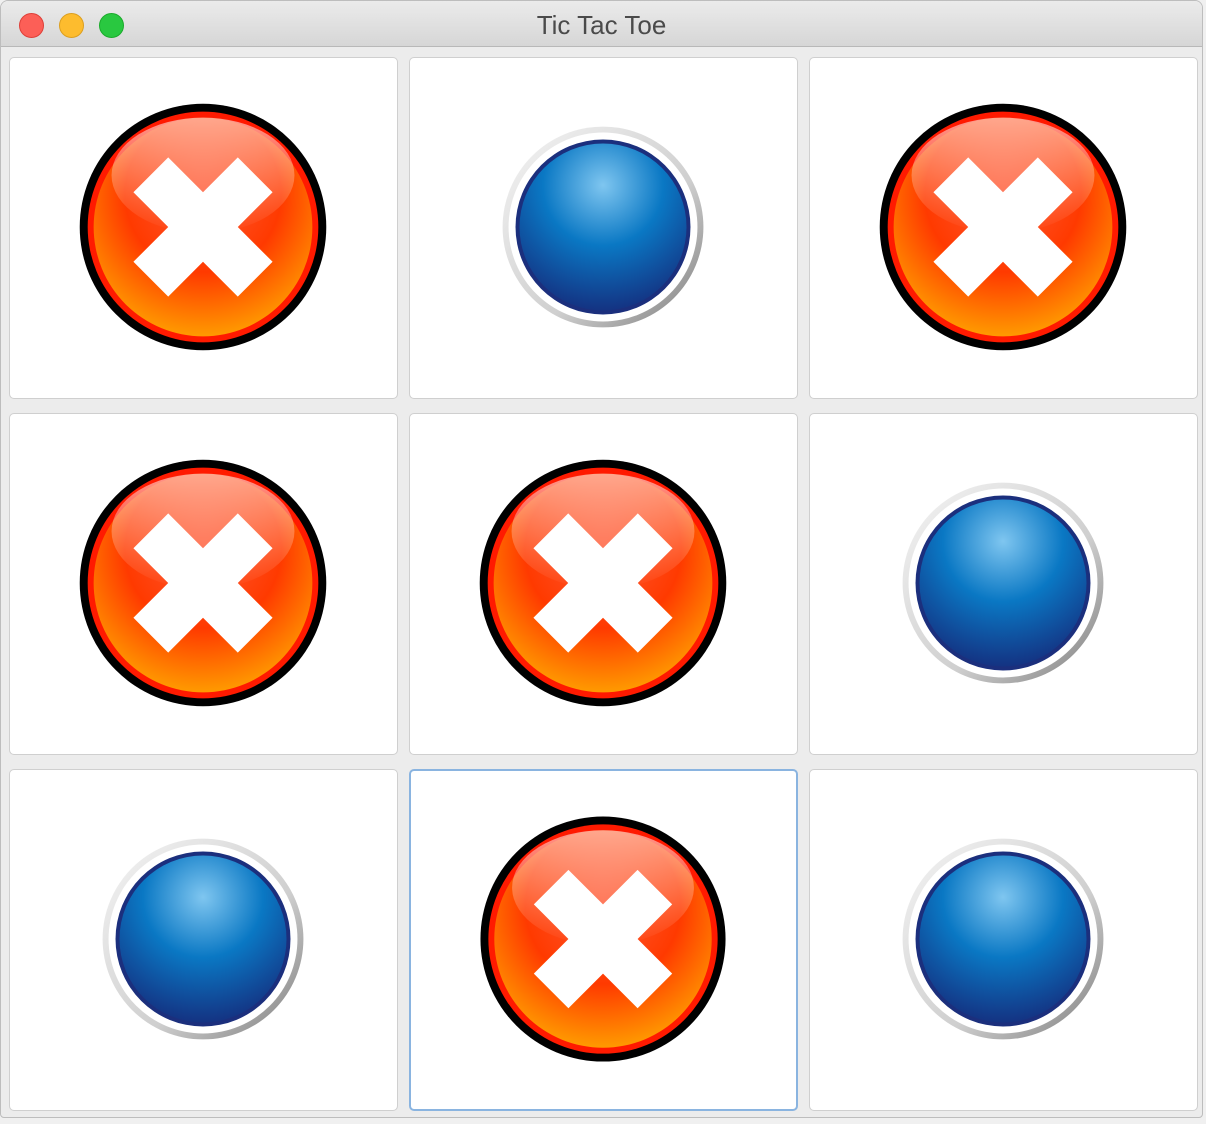 The width and height of the screenshot is (1206, 1124). I want to click on title-bar: Tic Tac Toe, so click(601, 24).